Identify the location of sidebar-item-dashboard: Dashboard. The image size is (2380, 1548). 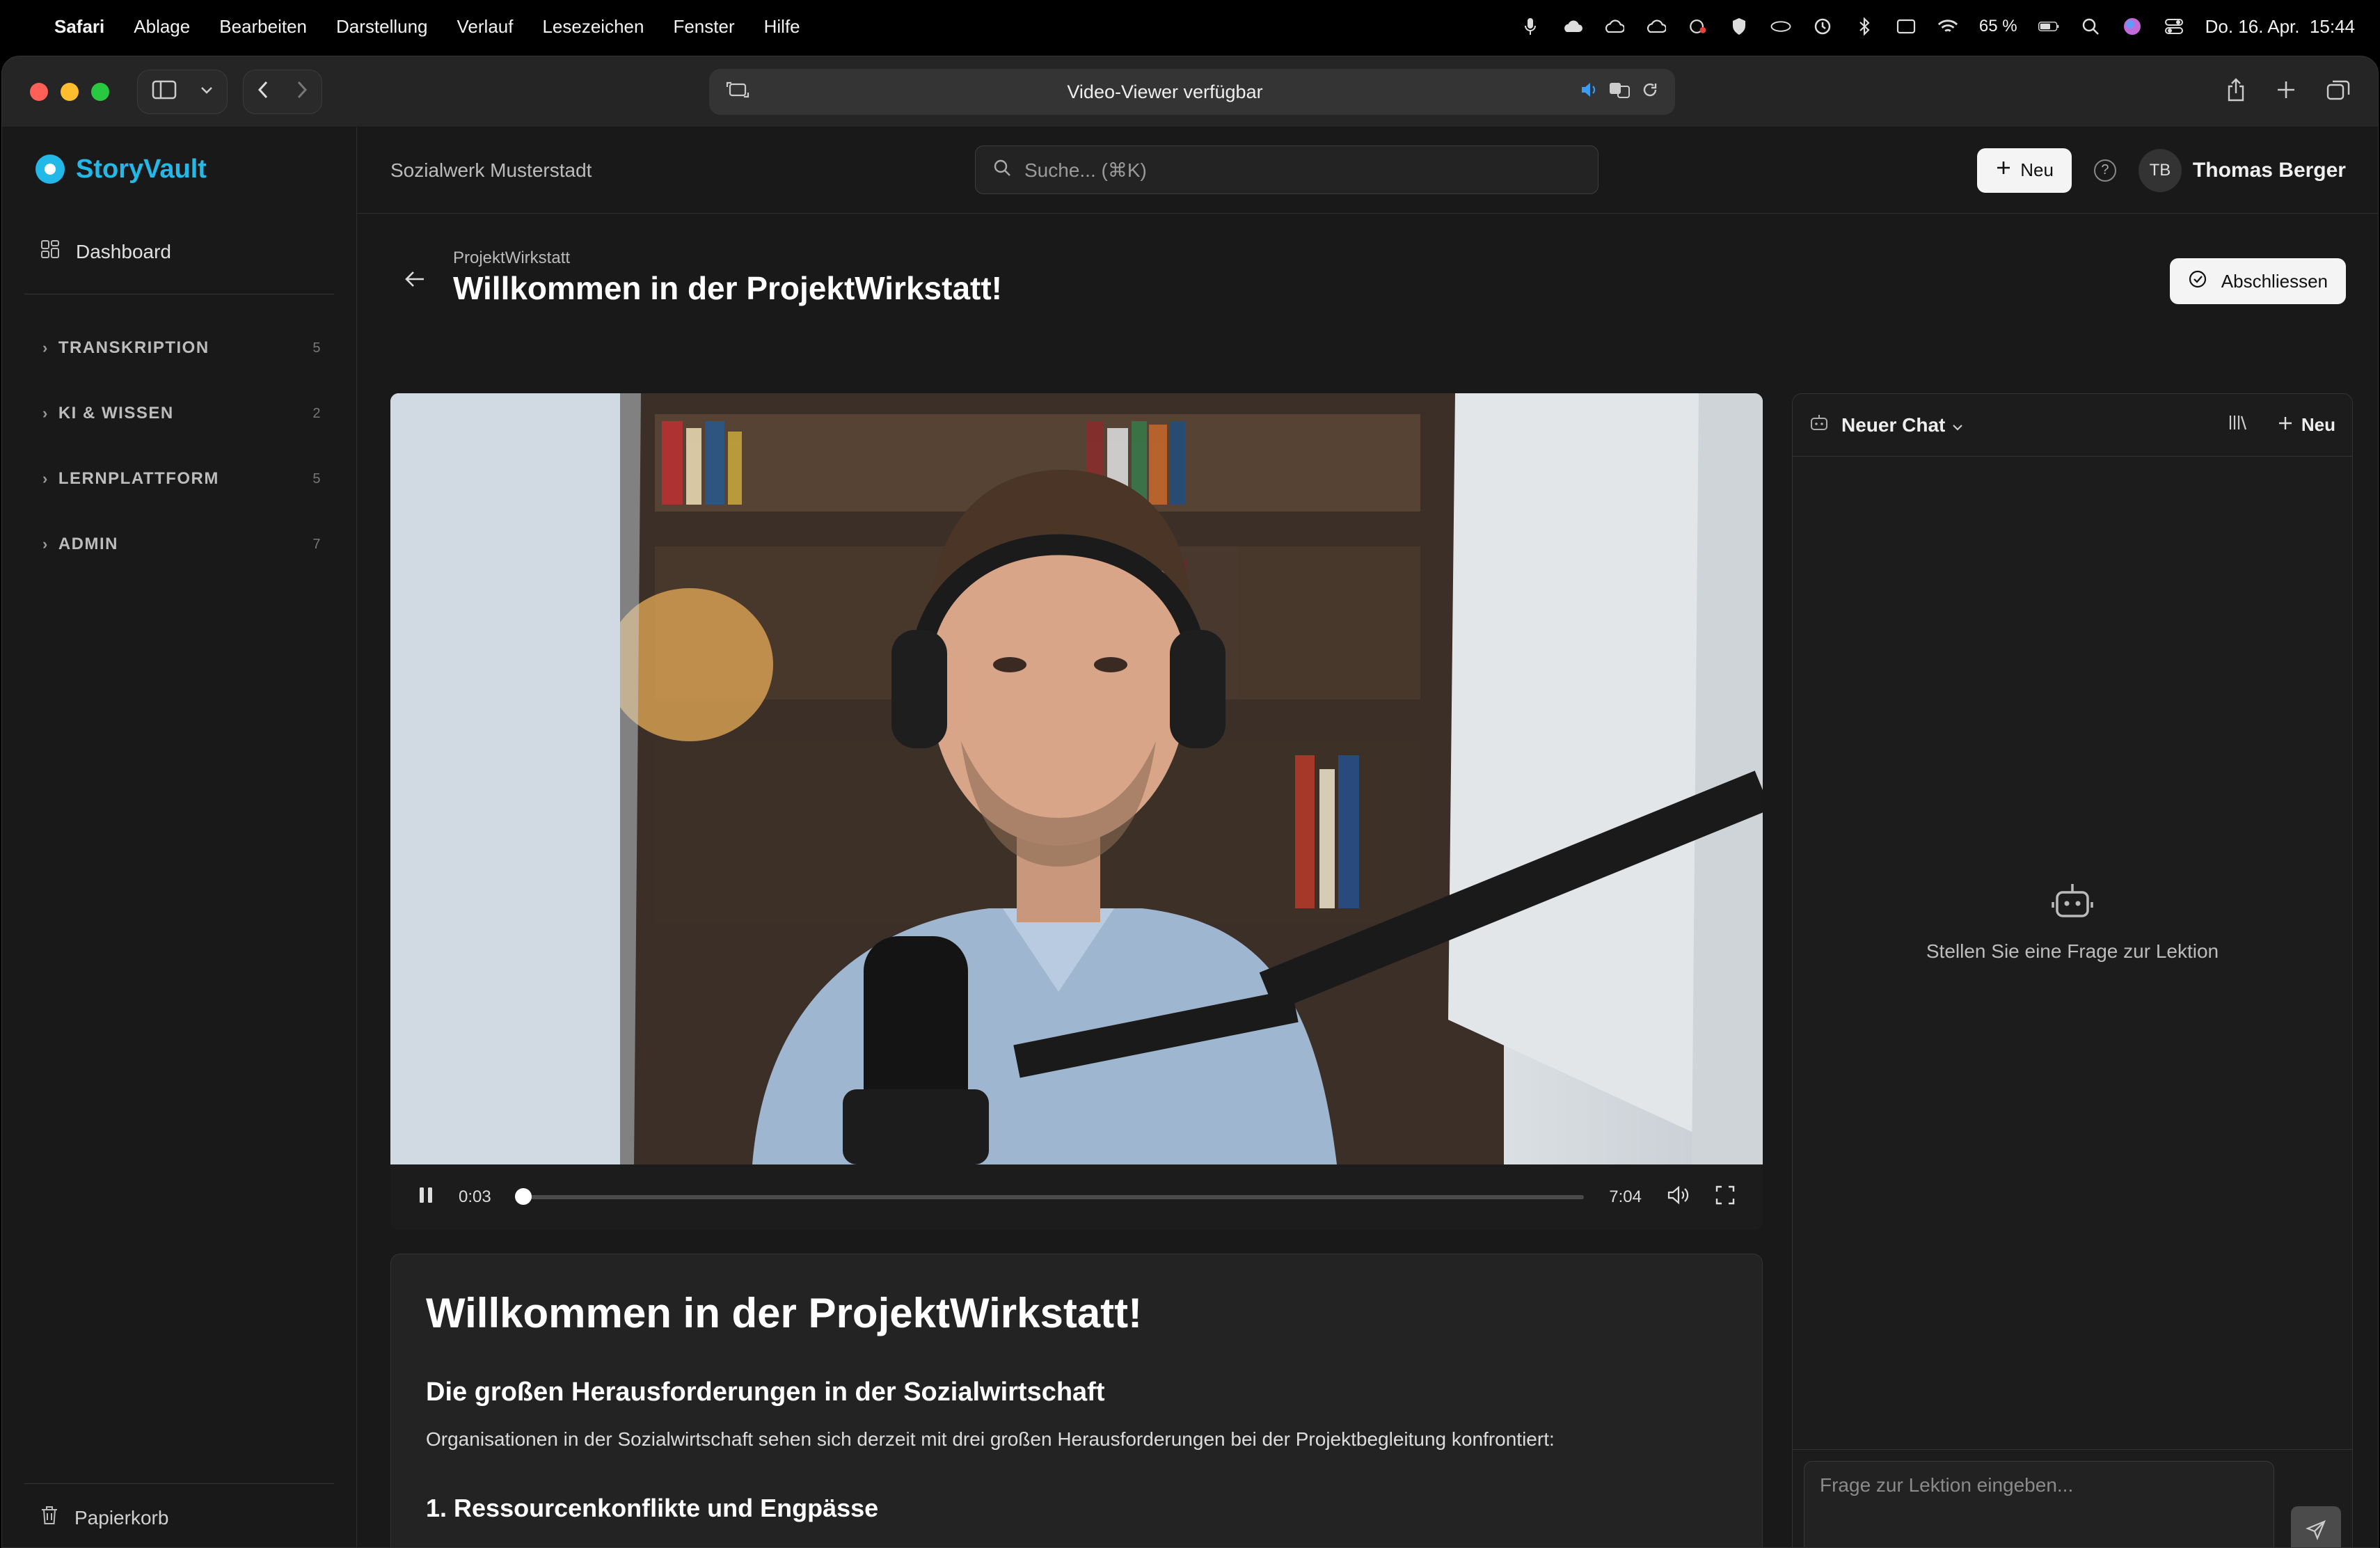
(179, 251).